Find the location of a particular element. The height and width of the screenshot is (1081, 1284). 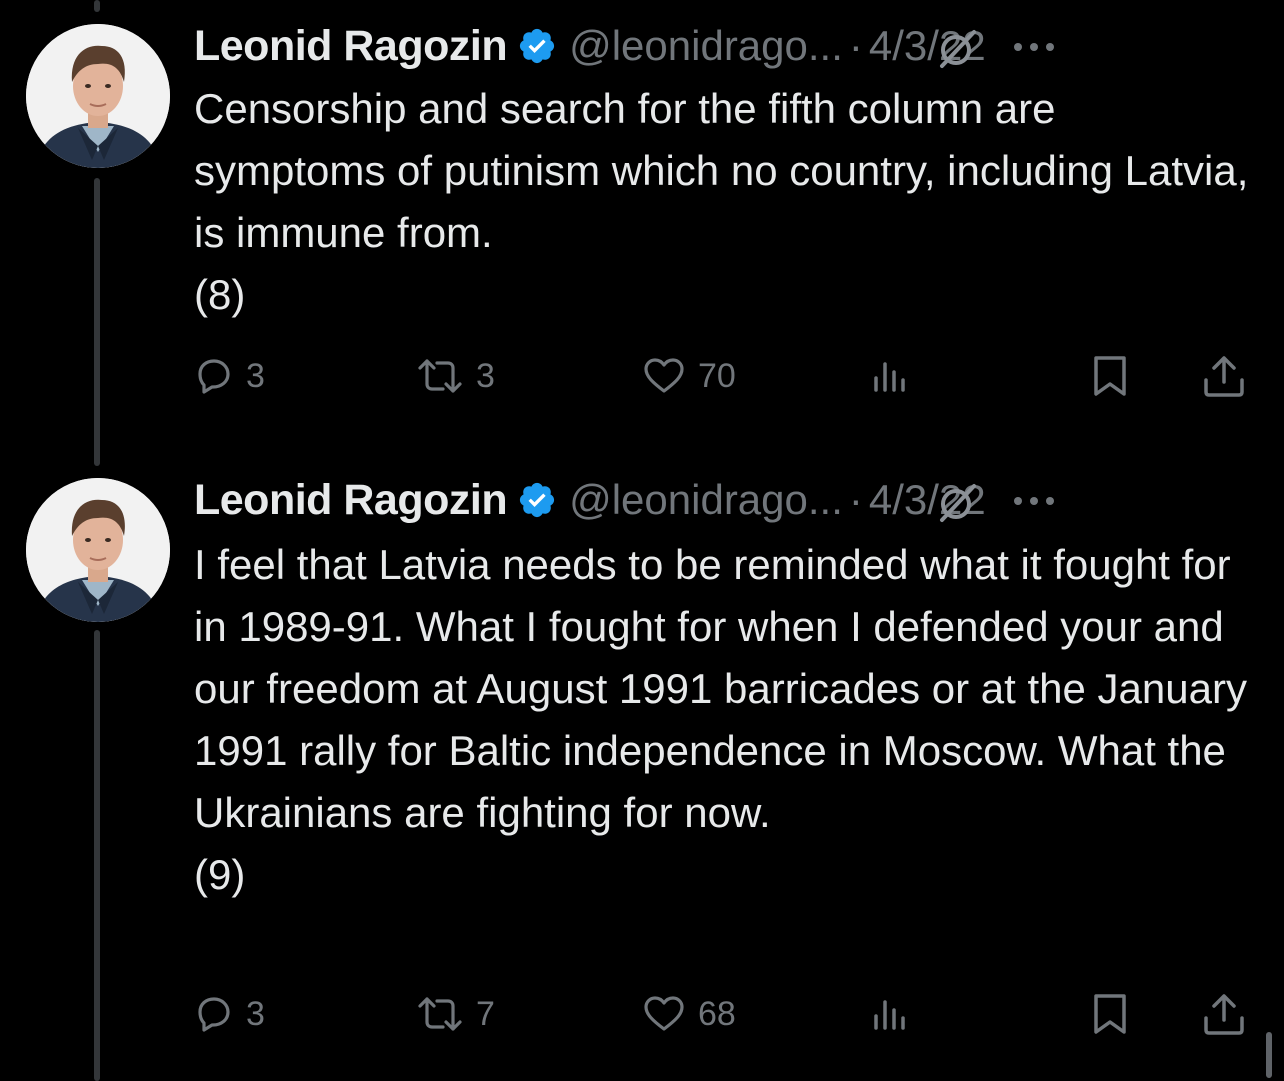

like-button: 68 is located at coordinates (689, 1014).